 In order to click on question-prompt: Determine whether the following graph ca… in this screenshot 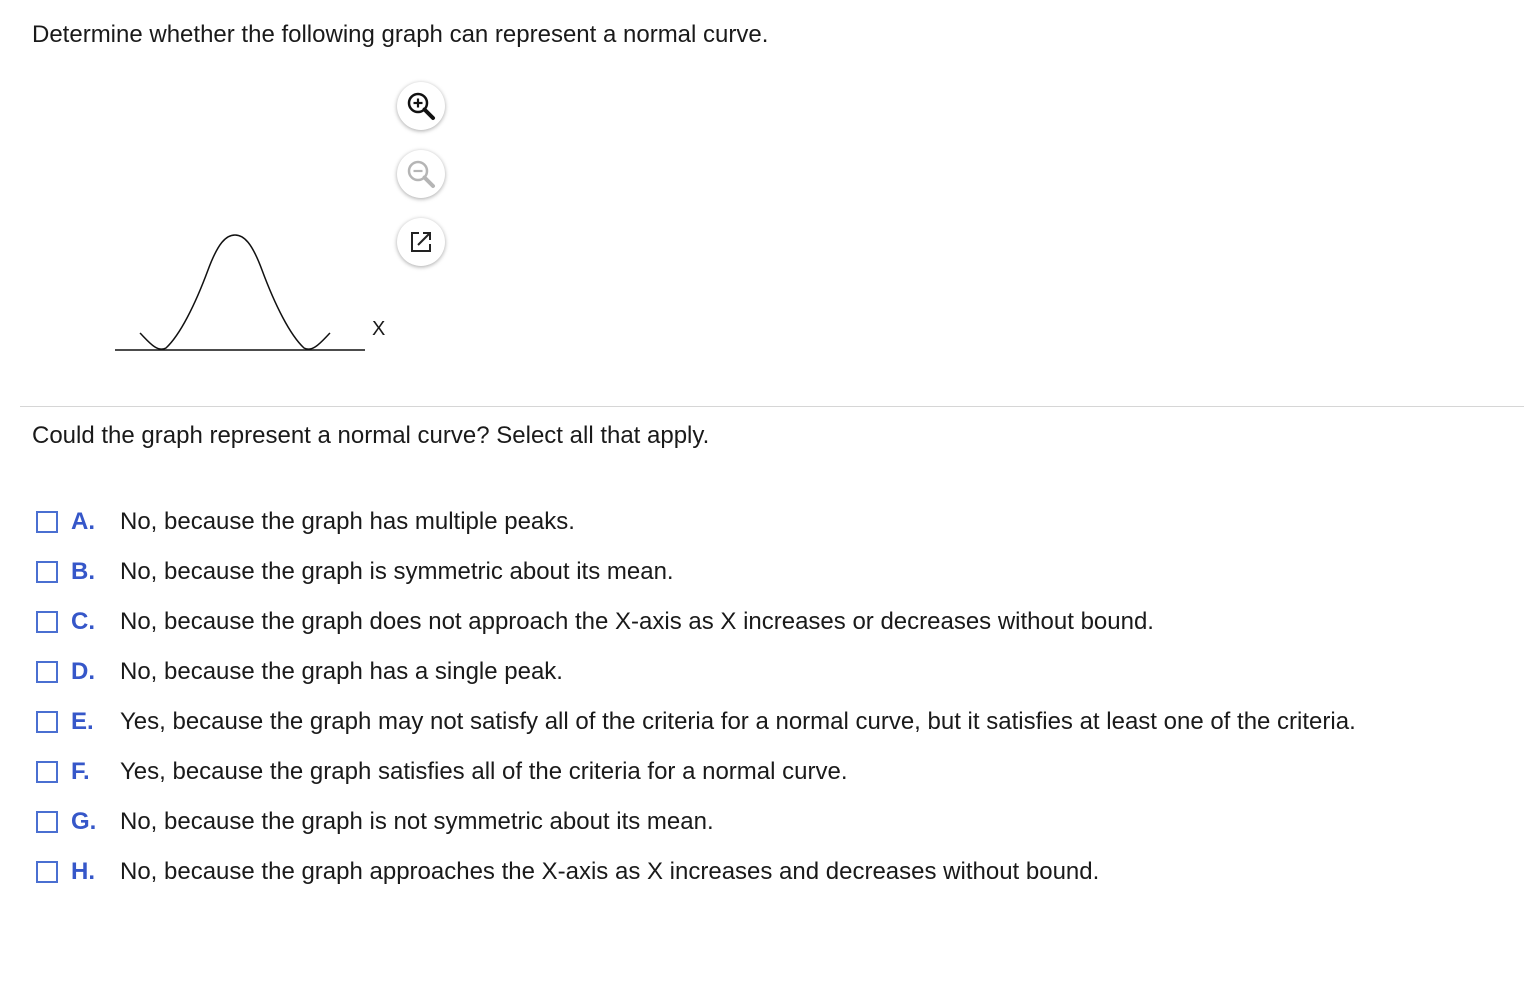, I will do `click(400, 34)`.